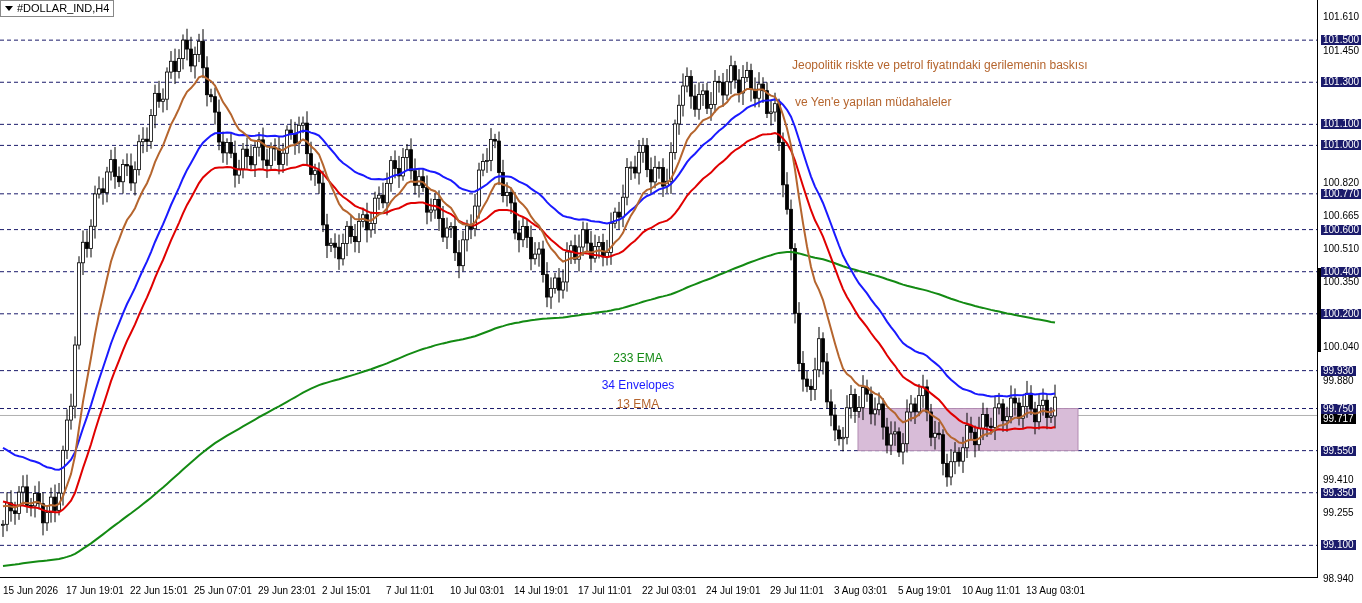 Image resolution: width=1362 pixels, height=603 pixels. Describe the element at coordinates (940, 65) in the screenshot. I see `annotation-text: Jeopolitik riskte ve petrol fiyatındaki gerilemenin baskısı` at that location.